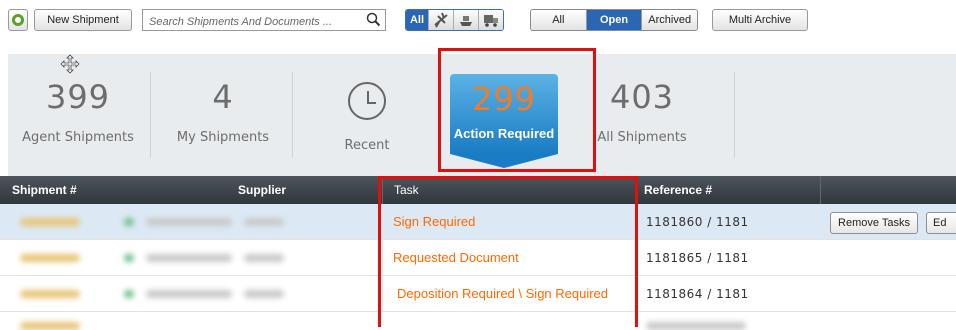 The height and width of the screenshot is (330, 956). What do you see at coordinates (642, 137) in the screenshot?
I see `stat-label: All Shipments` at bounding box center [642, 137].